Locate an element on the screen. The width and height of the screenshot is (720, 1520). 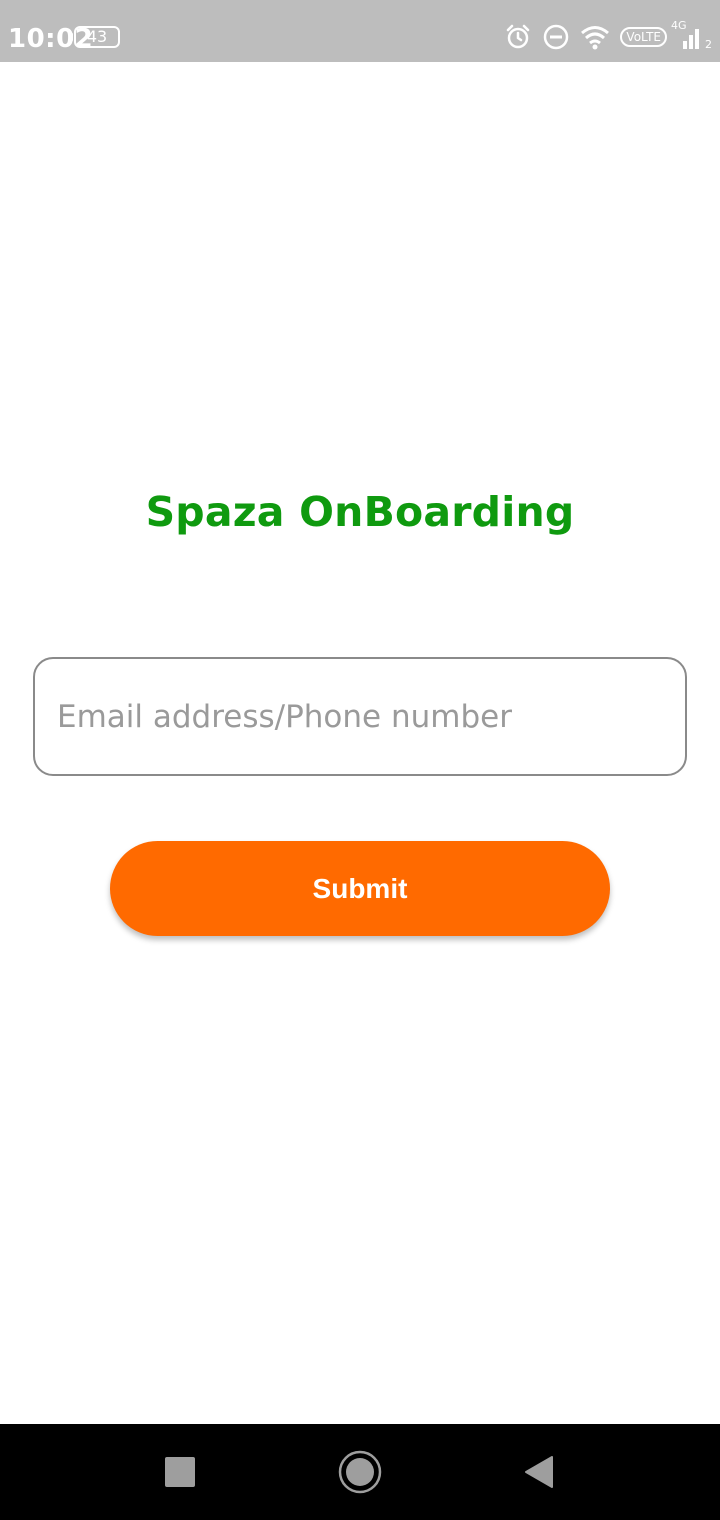
navigation-bar is located at coordinates (360, 1472).